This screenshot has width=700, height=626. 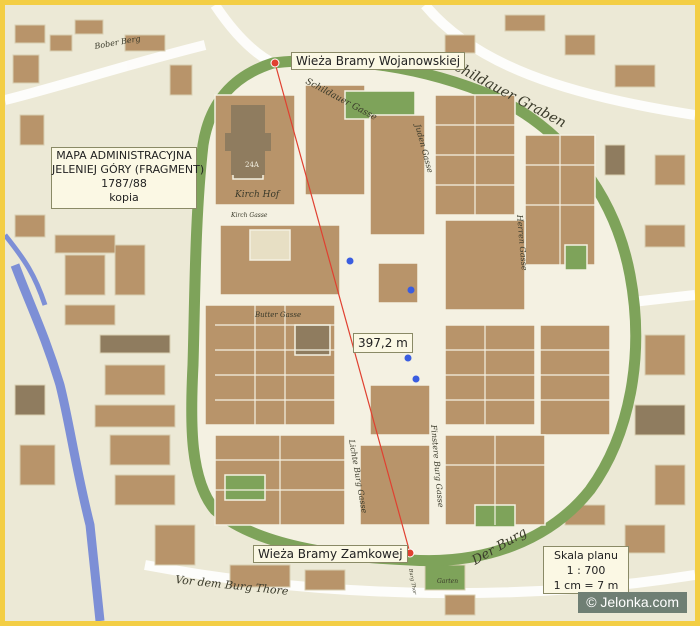 What do you see at coordinates (277, 315) in the screenshot?
I see `label-butter-gasse: Butter Gasse` at bounding box center [277, 315].